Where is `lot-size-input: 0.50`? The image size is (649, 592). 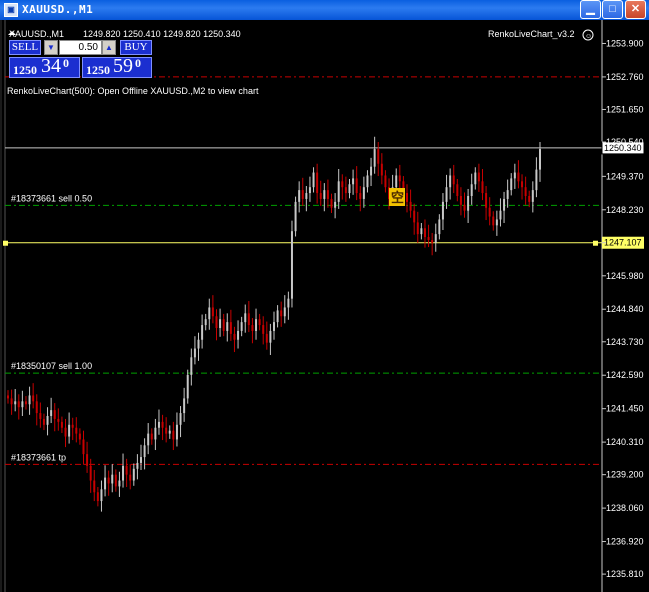
lot-size-input: 0.50 is located at coordinates (80, 47).